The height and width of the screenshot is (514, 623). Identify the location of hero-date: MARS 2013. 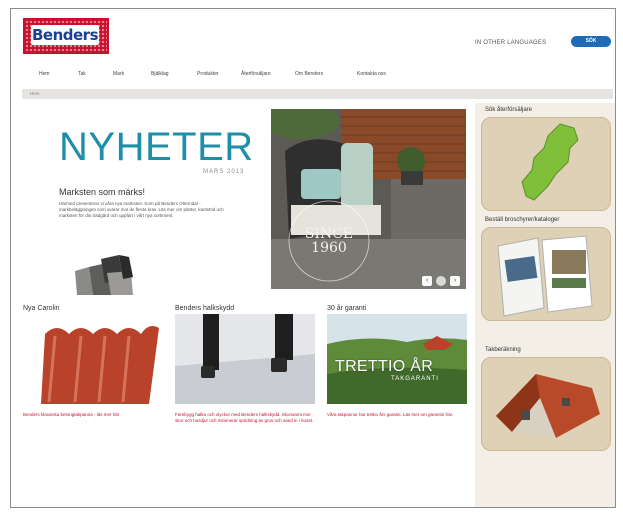
(224, 172).